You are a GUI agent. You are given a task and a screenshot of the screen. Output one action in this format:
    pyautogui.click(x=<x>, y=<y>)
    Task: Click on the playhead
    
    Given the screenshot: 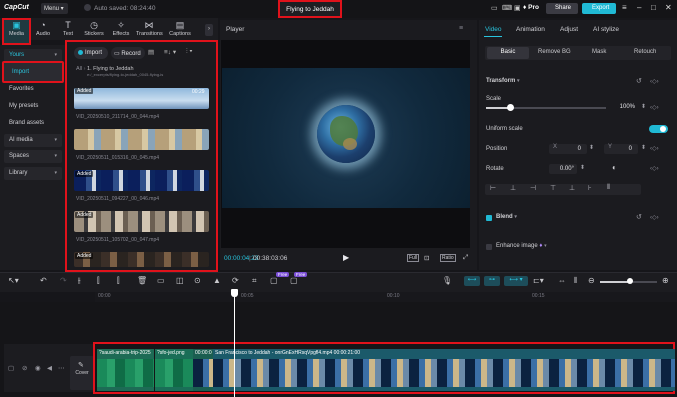 What is the action you would take?
    pyautogui.click(x=234, y=343)
    